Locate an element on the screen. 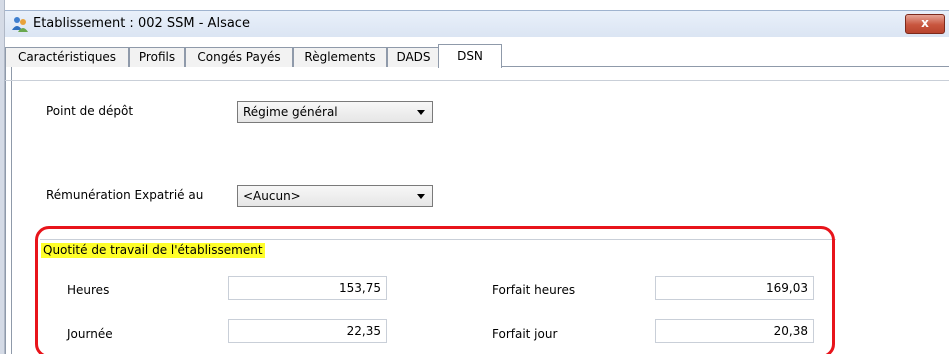 This screenshot has height=354, width=949. journee-label: Journée is located at coordinates (90, 334).